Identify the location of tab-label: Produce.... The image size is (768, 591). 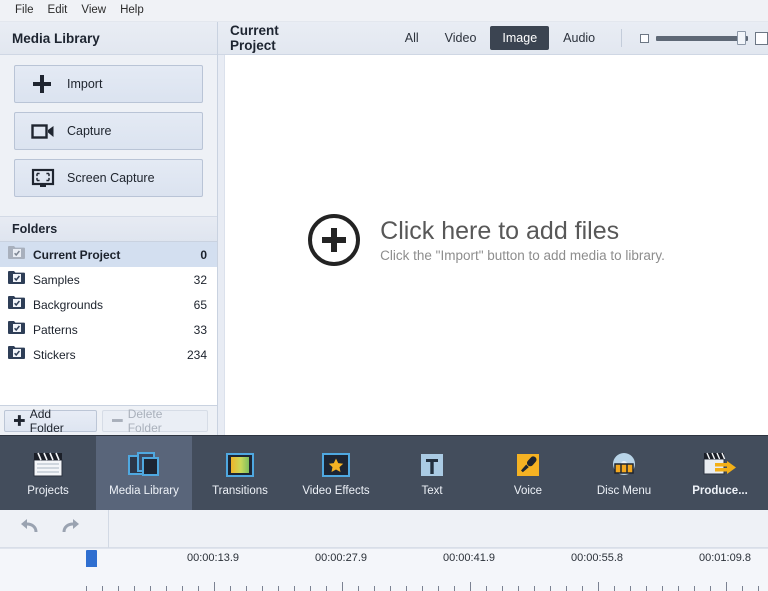
(720, 490).